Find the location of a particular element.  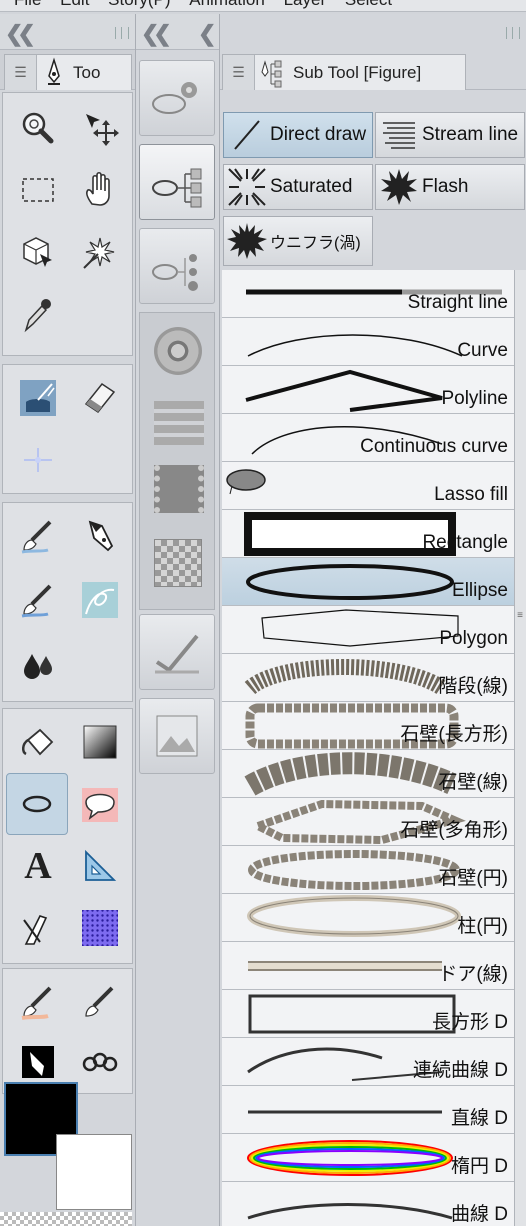

menu-file: File is located at coordinates (27, 4).